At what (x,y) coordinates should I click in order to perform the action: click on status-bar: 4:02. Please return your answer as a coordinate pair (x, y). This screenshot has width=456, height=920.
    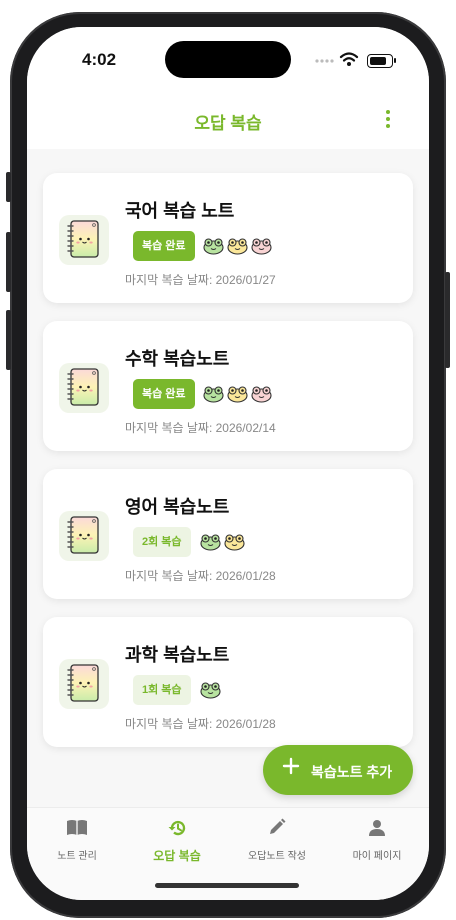
    Looking at the image, I should click on (228, 58).